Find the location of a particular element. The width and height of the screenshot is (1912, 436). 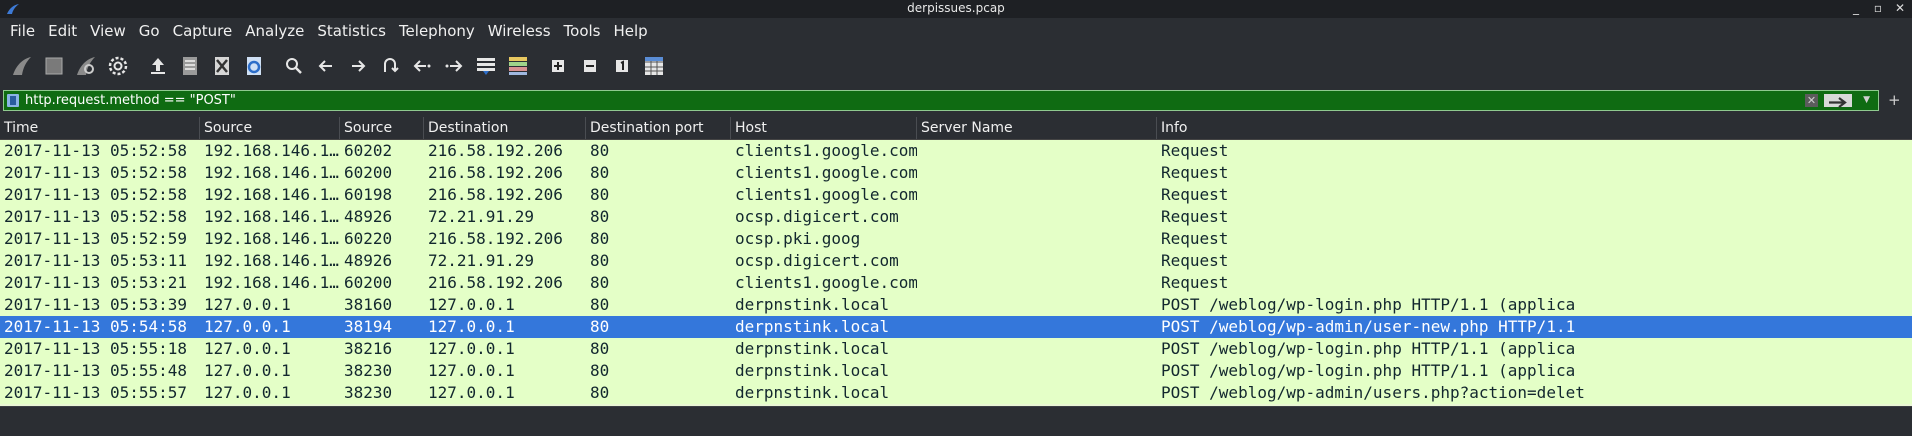

menu-capture: Capture is located at coordinates (203, 31).